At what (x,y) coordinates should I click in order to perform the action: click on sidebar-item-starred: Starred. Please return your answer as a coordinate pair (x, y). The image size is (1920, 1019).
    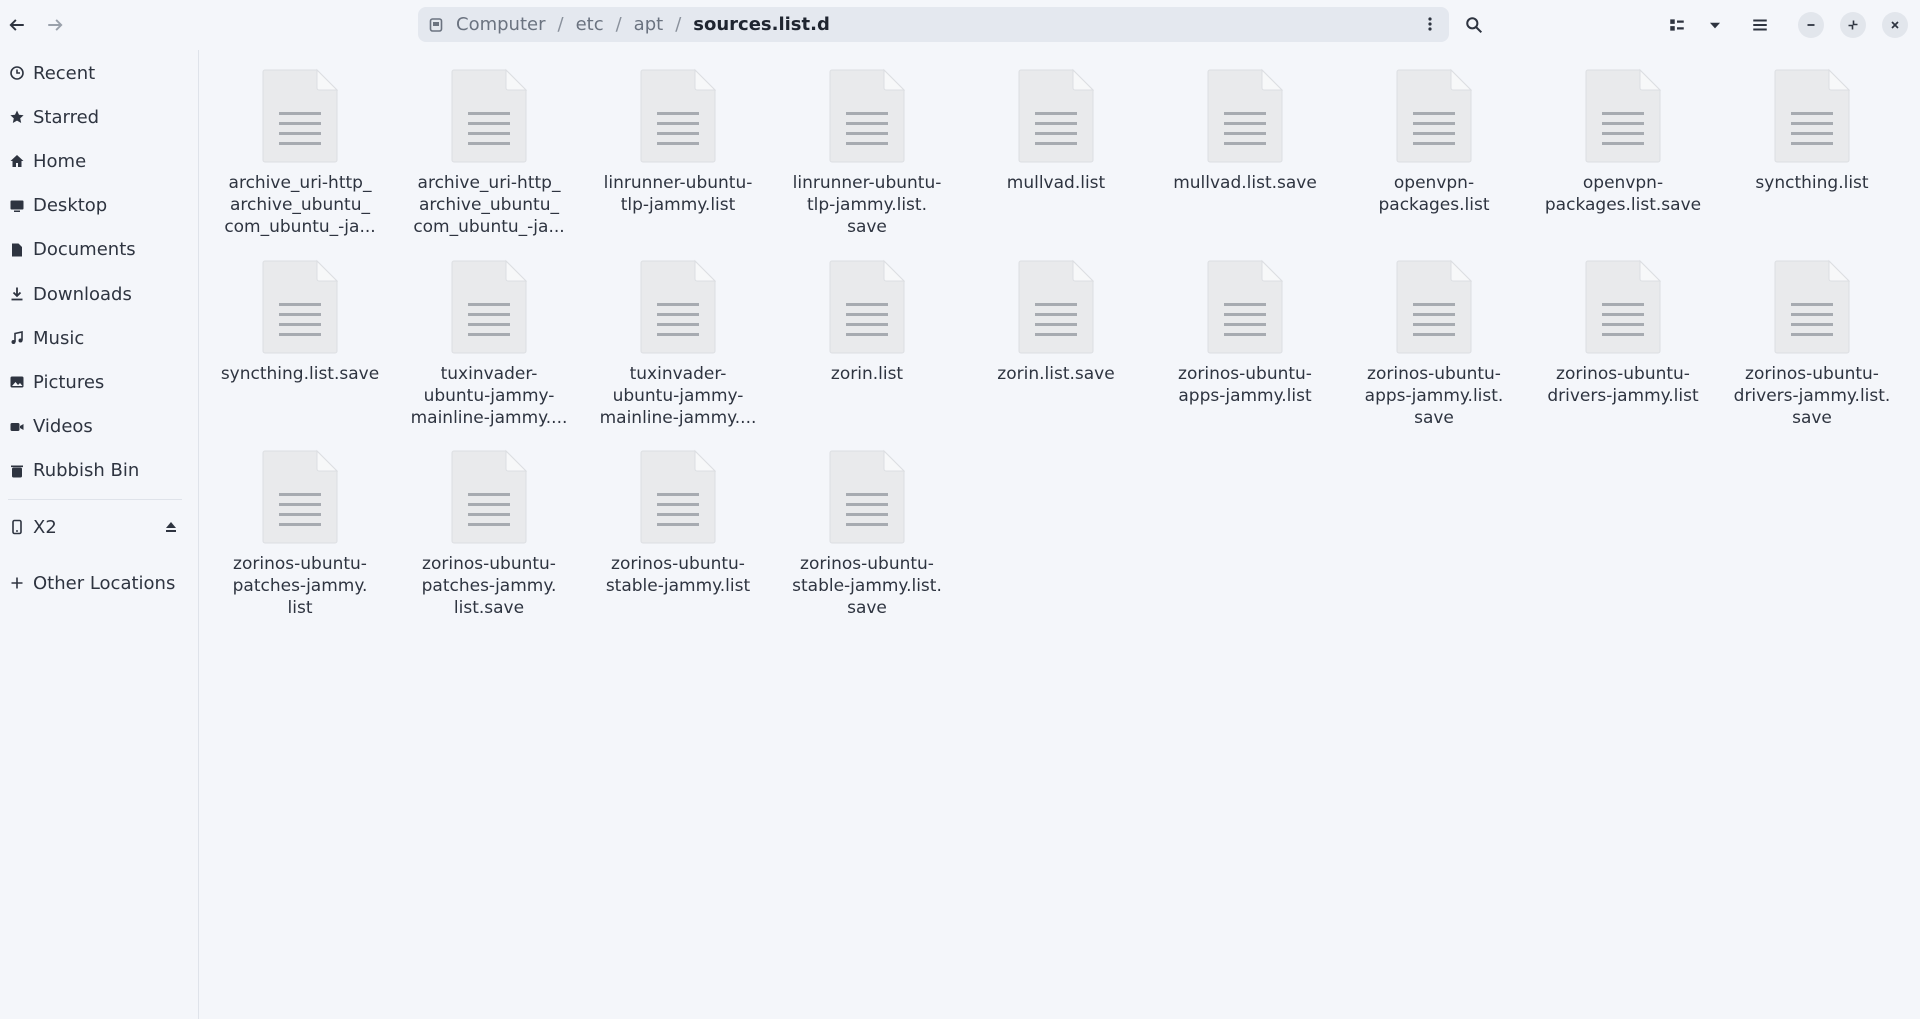
    Looking at the image, I should click on (99, 117).